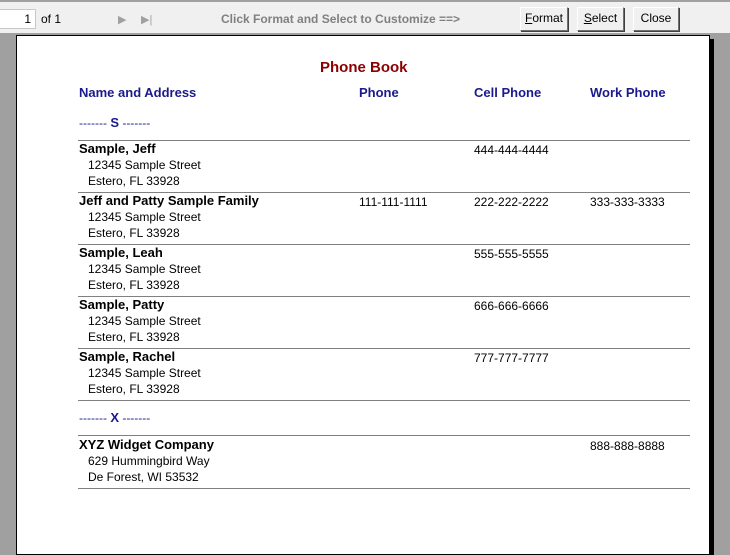  I want to click on entry-name: XYZ Widget Company, so click(146, 444).